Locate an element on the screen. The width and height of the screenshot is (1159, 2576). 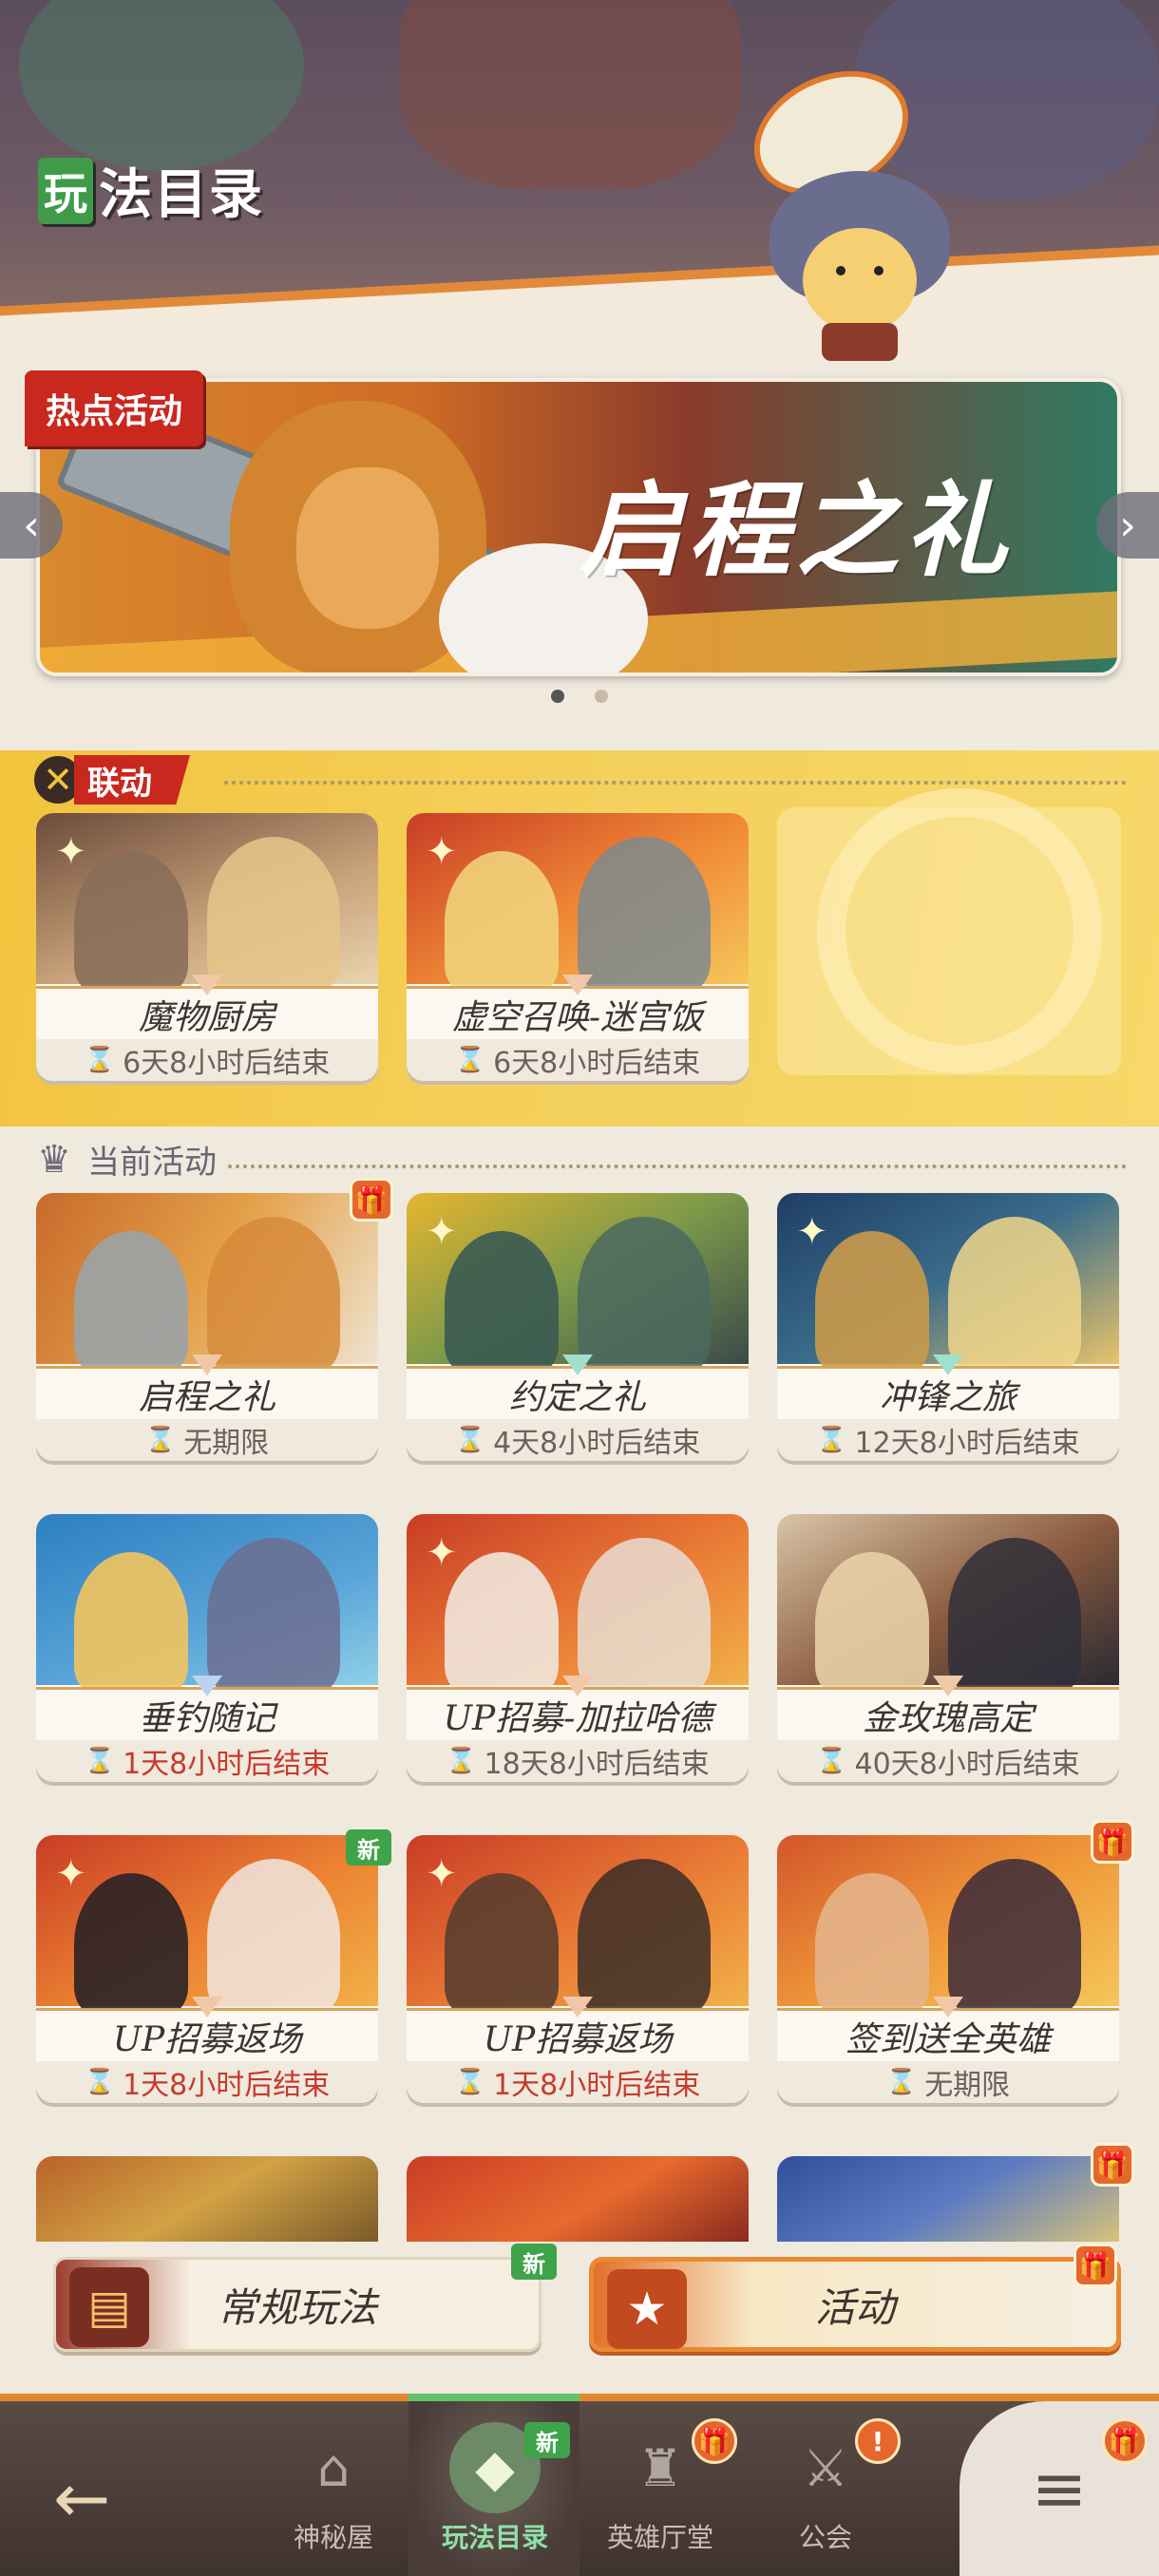
card-timer: ⌛ 18天8小时后结束 is located at coordinates (578, 1761).